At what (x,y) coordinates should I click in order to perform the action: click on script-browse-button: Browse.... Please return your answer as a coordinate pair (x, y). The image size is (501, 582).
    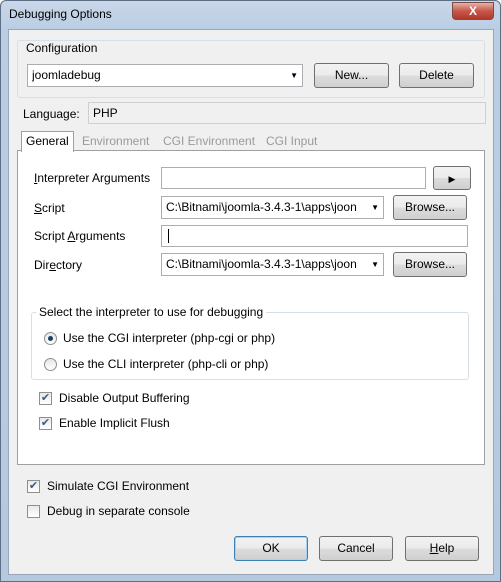
    Looking at the image, I should click on (430, 207).